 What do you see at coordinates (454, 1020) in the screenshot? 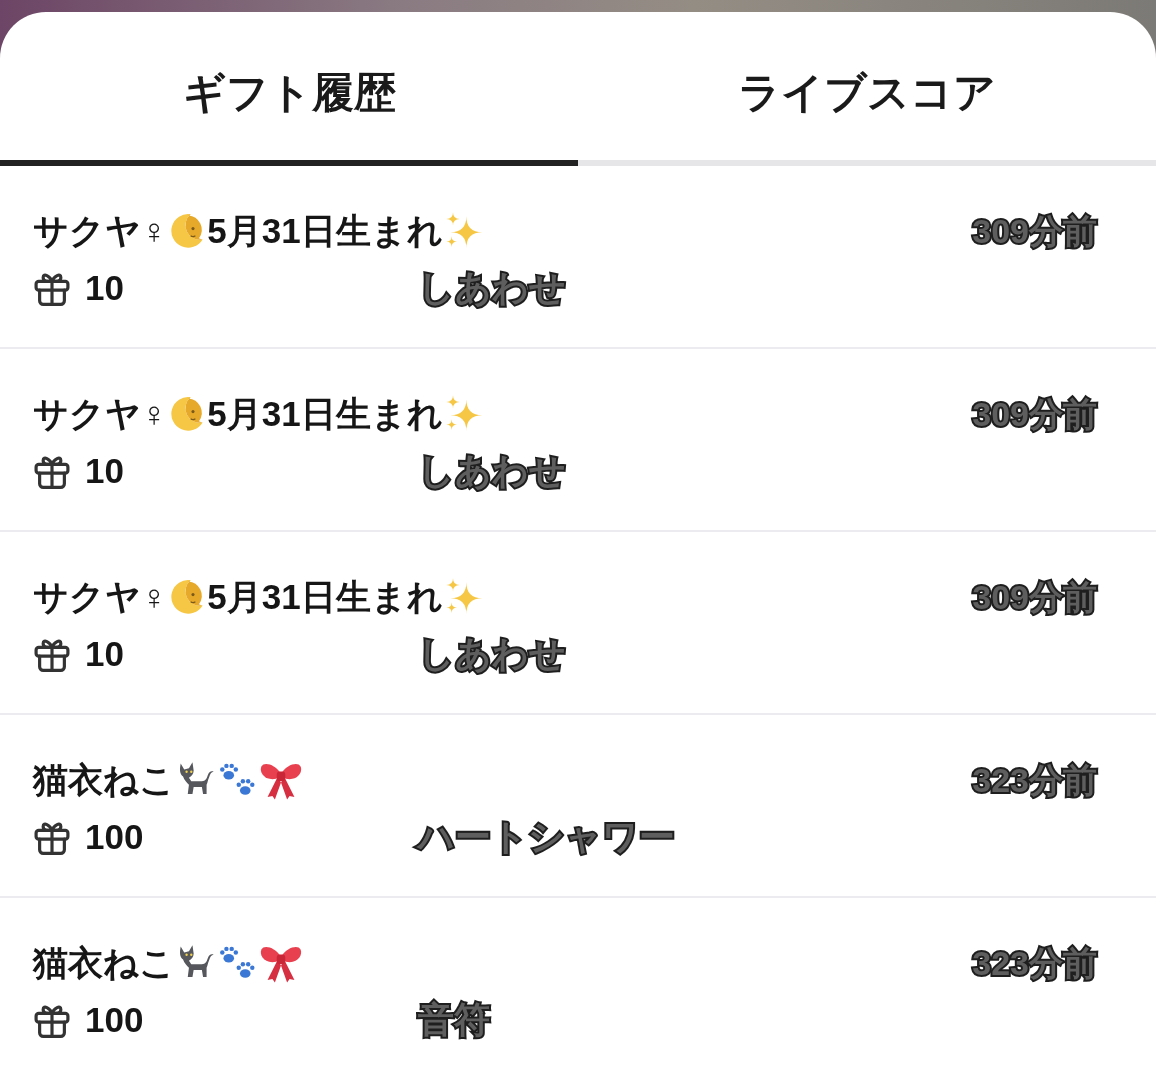
I see `gift-name: 音符` at bounding box center [454, 1020].